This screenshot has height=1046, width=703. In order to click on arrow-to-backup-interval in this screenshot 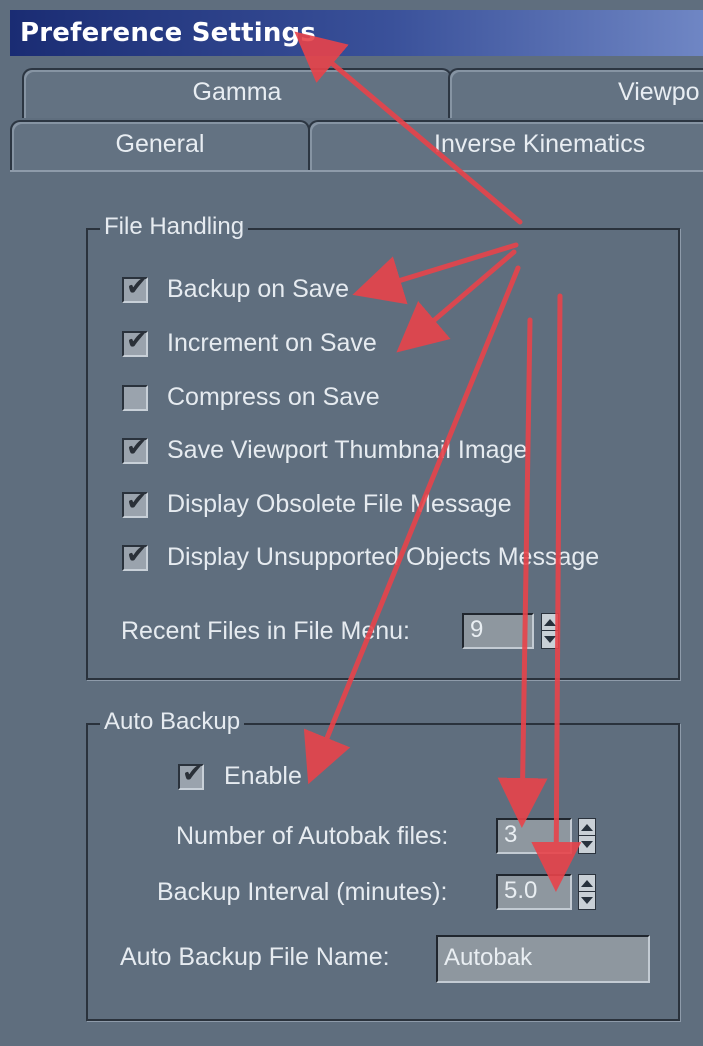, I will do `click(556, 592)`.